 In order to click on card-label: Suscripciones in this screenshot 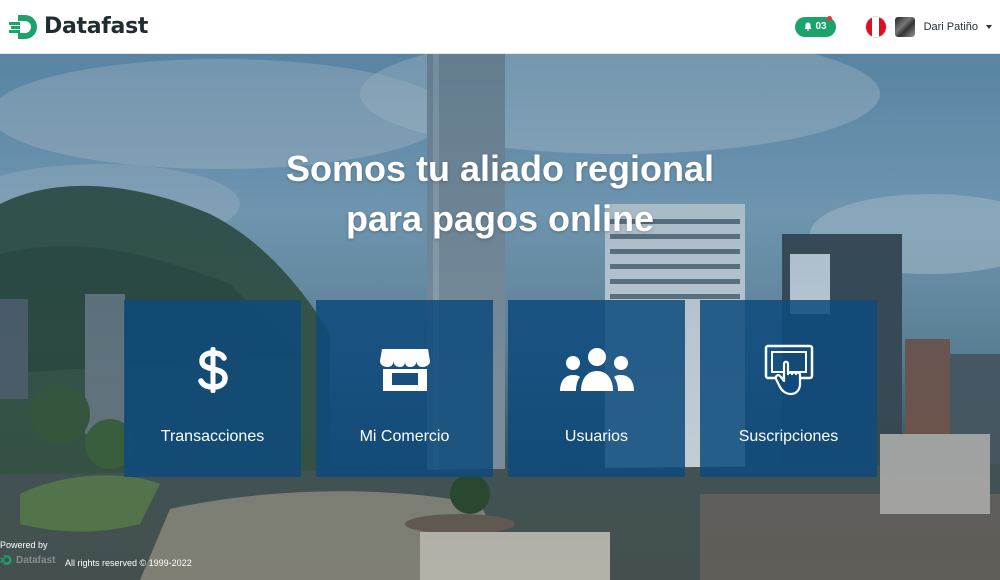, I will do `click(788, 436)`.